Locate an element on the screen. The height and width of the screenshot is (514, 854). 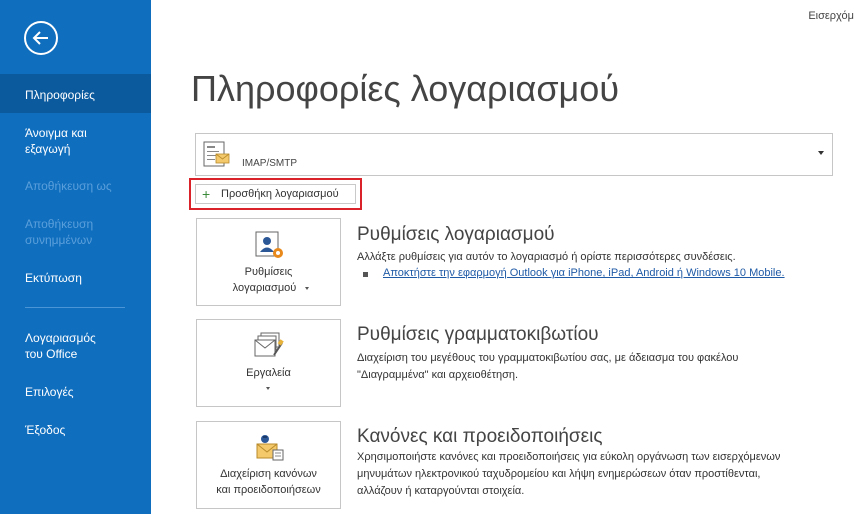
page-title: Πληροφορίες λογαριασμού is located at coordinates (405, 88).